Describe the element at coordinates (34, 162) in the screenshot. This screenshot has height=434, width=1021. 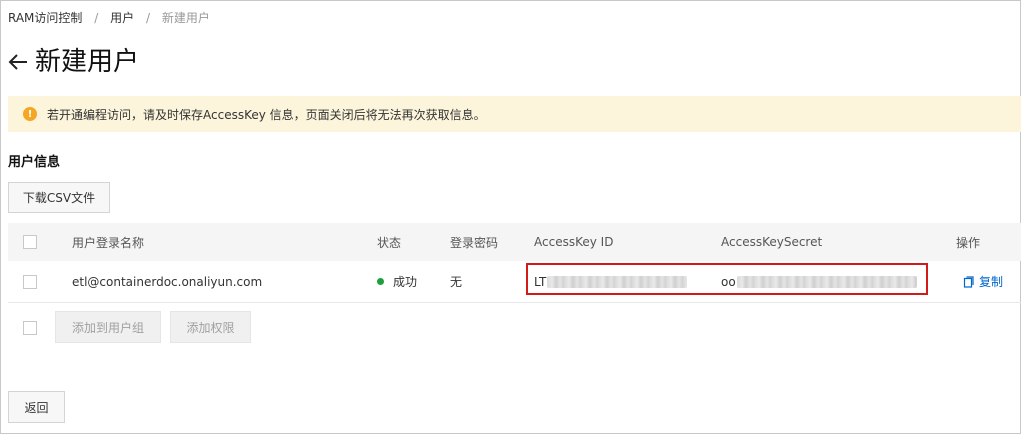
I see `section-title: 用户信息` at that location.